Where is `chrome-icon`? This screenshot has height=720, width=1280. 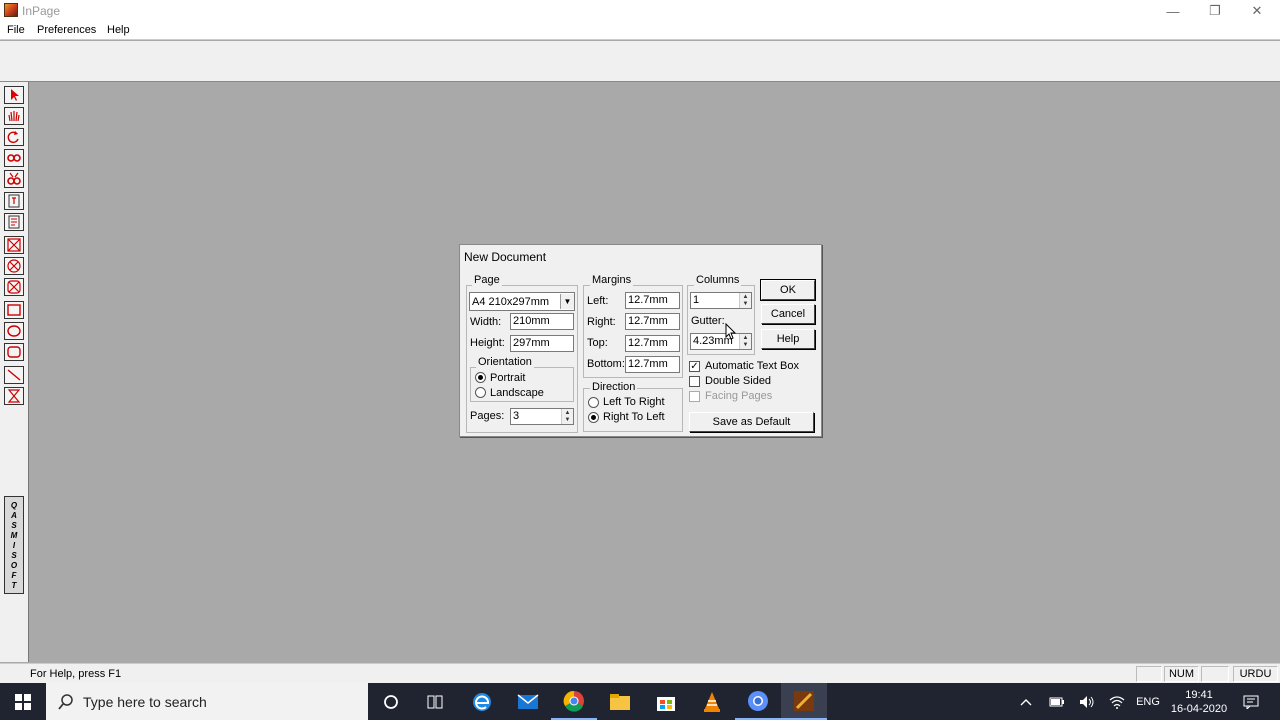
chrome-icon is located at coordinates (574, 701).